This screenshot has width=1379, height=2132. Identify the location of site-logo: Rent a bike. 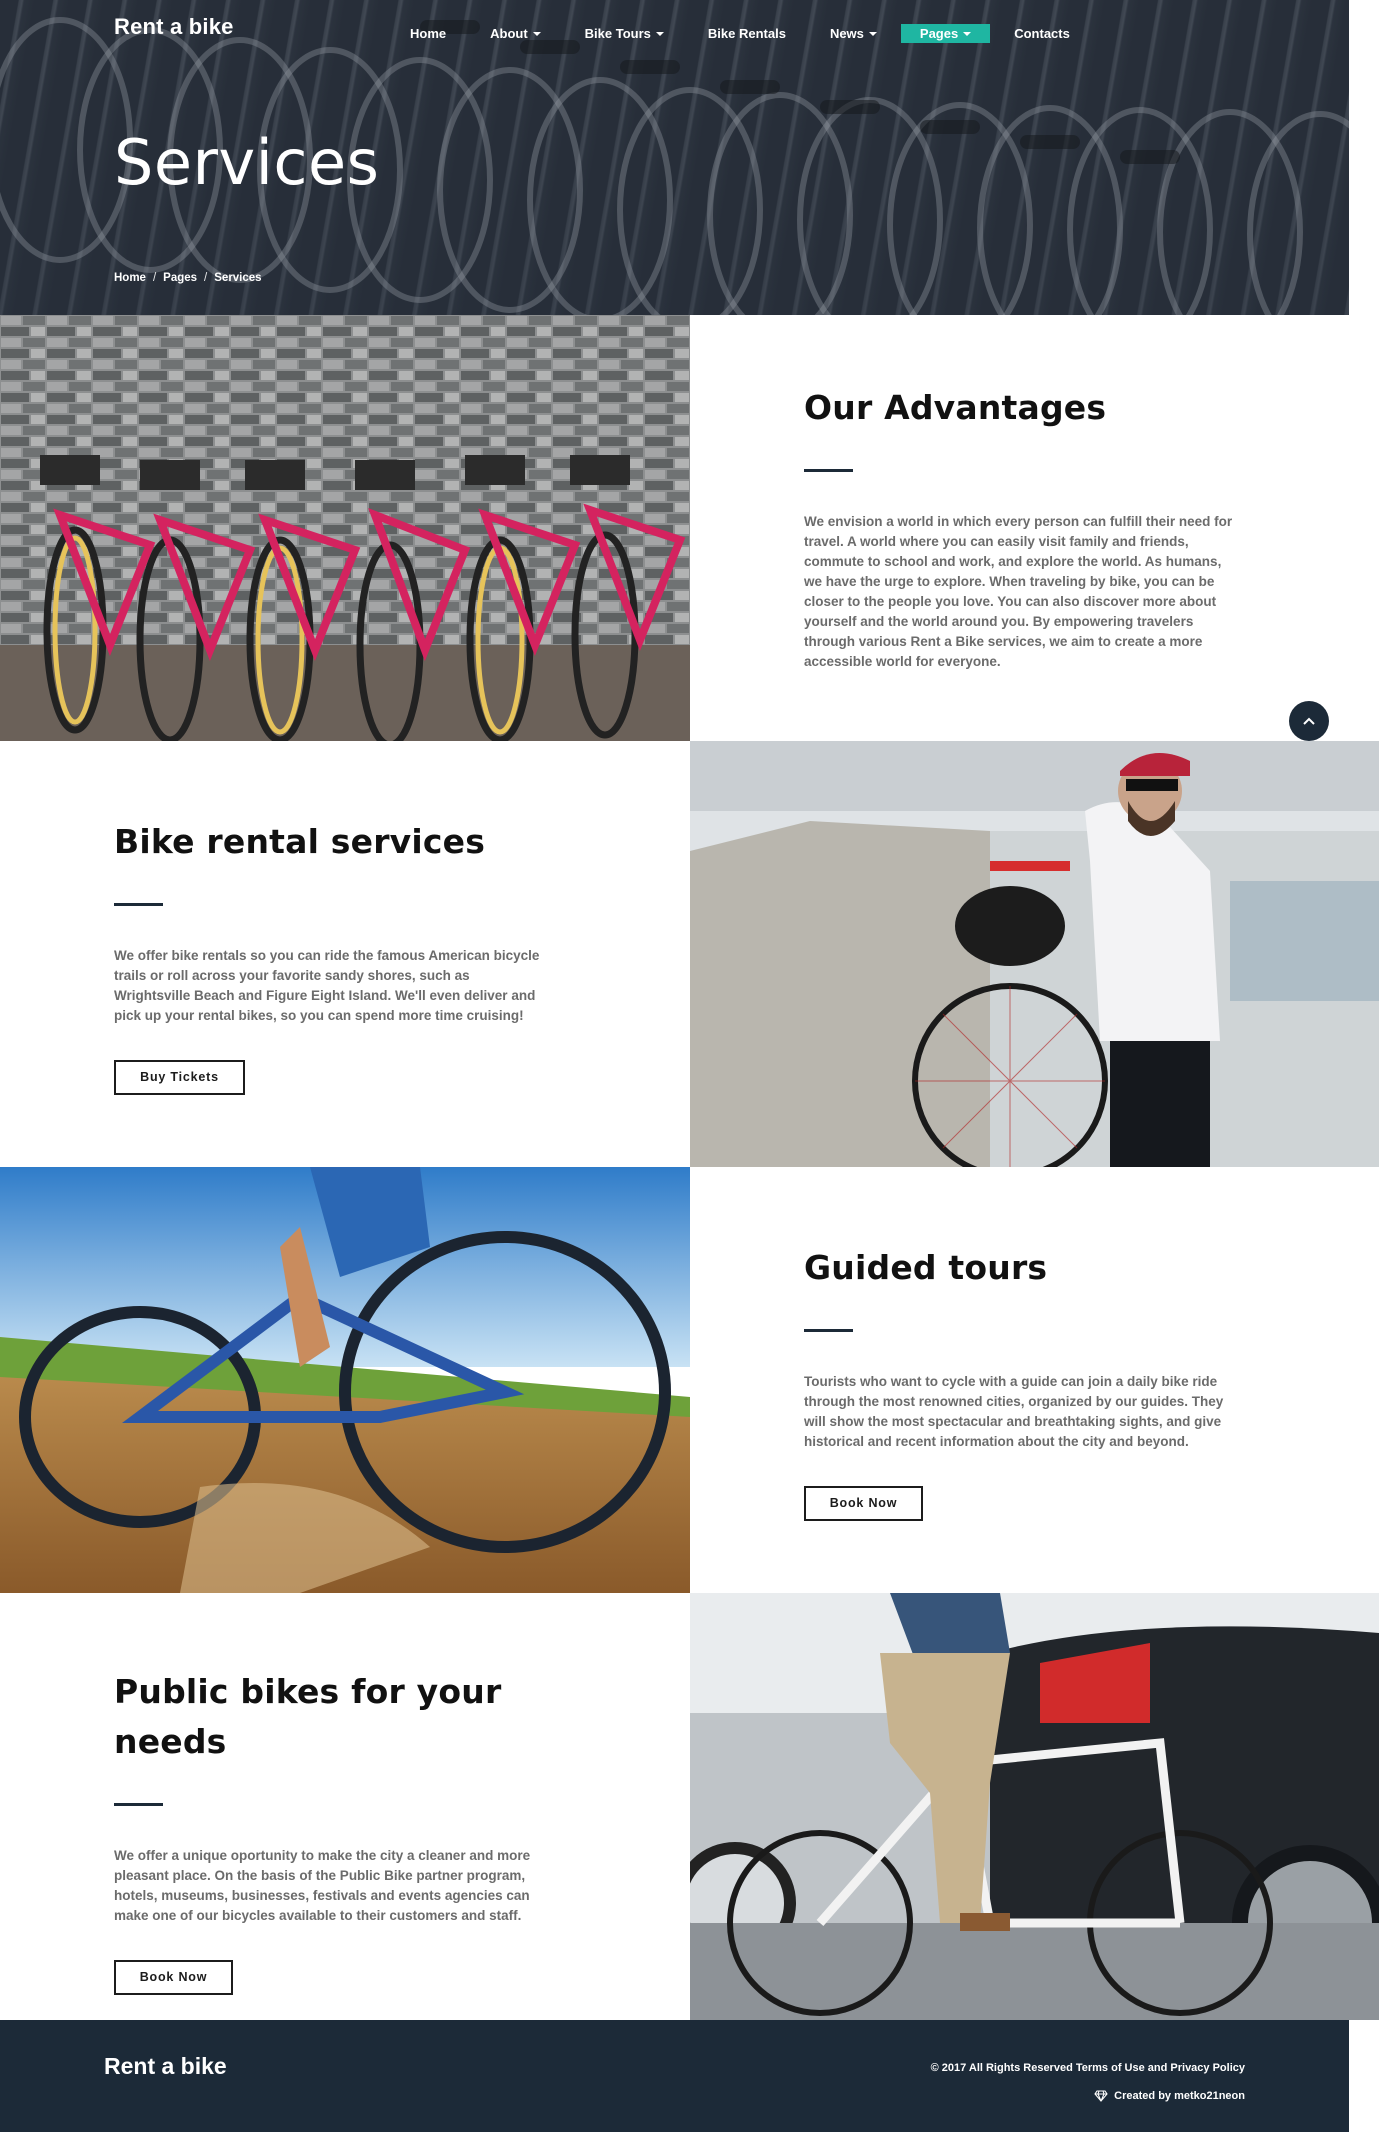
(174, 27).